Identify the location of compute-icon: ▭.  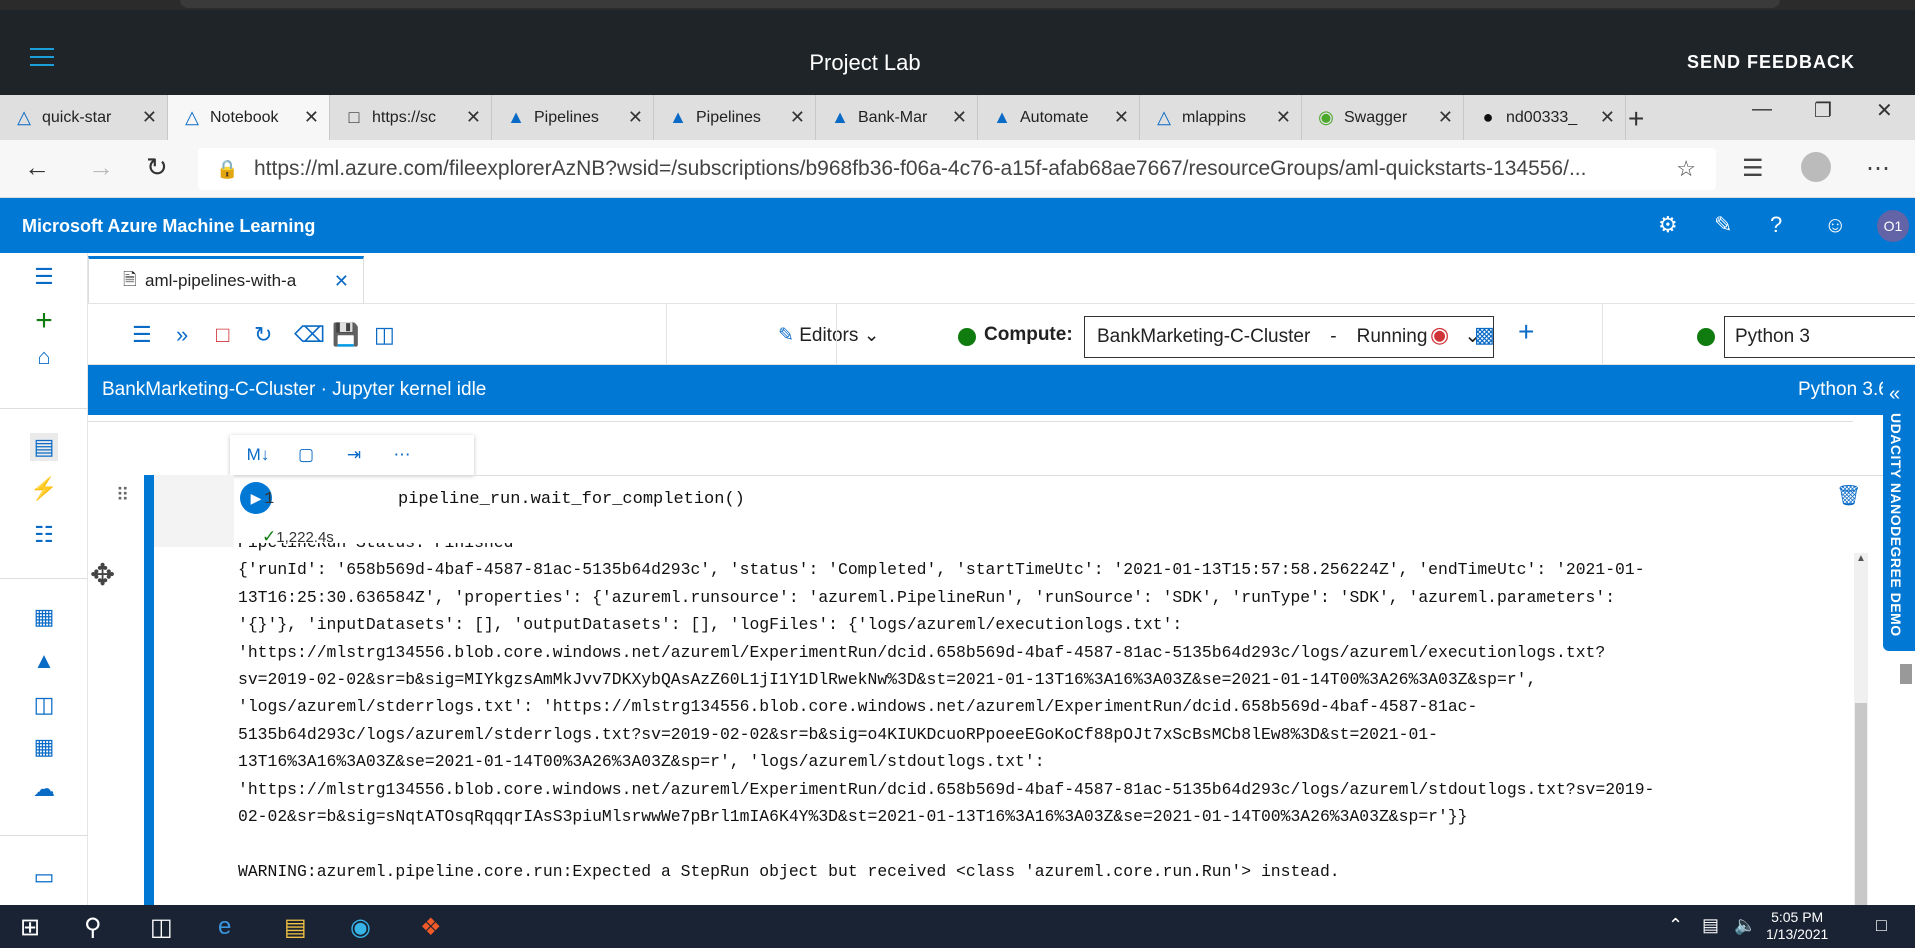
(44, 877).